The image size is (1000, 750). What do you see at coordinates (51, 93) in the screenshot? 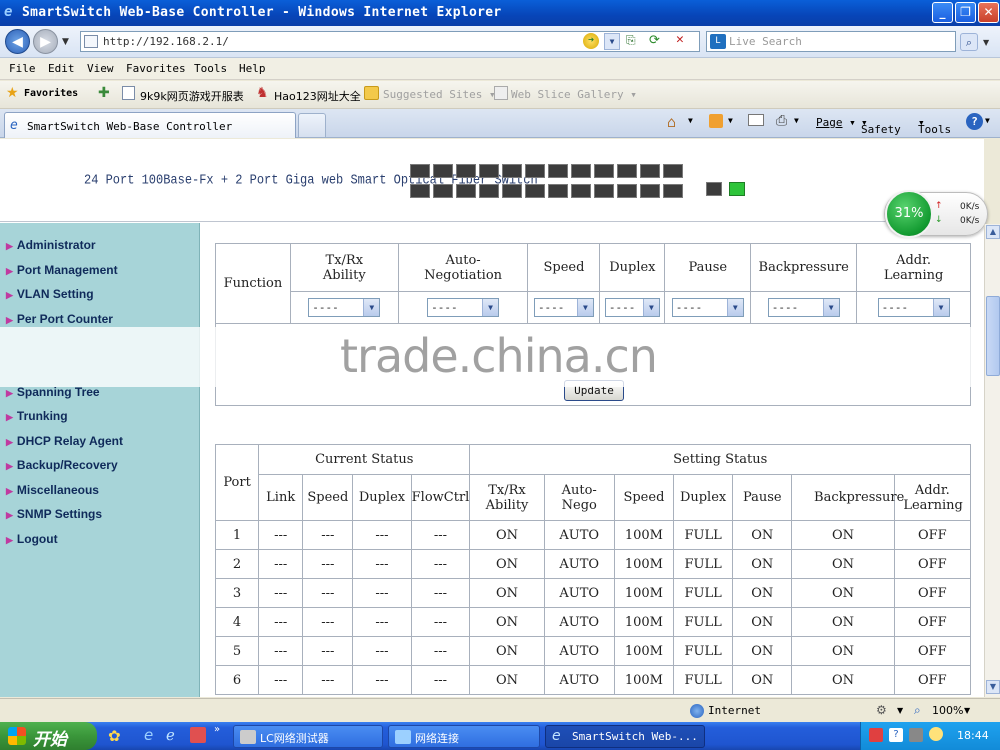
I see `favorites-button: Favorites` at bounding box center [51, 93].